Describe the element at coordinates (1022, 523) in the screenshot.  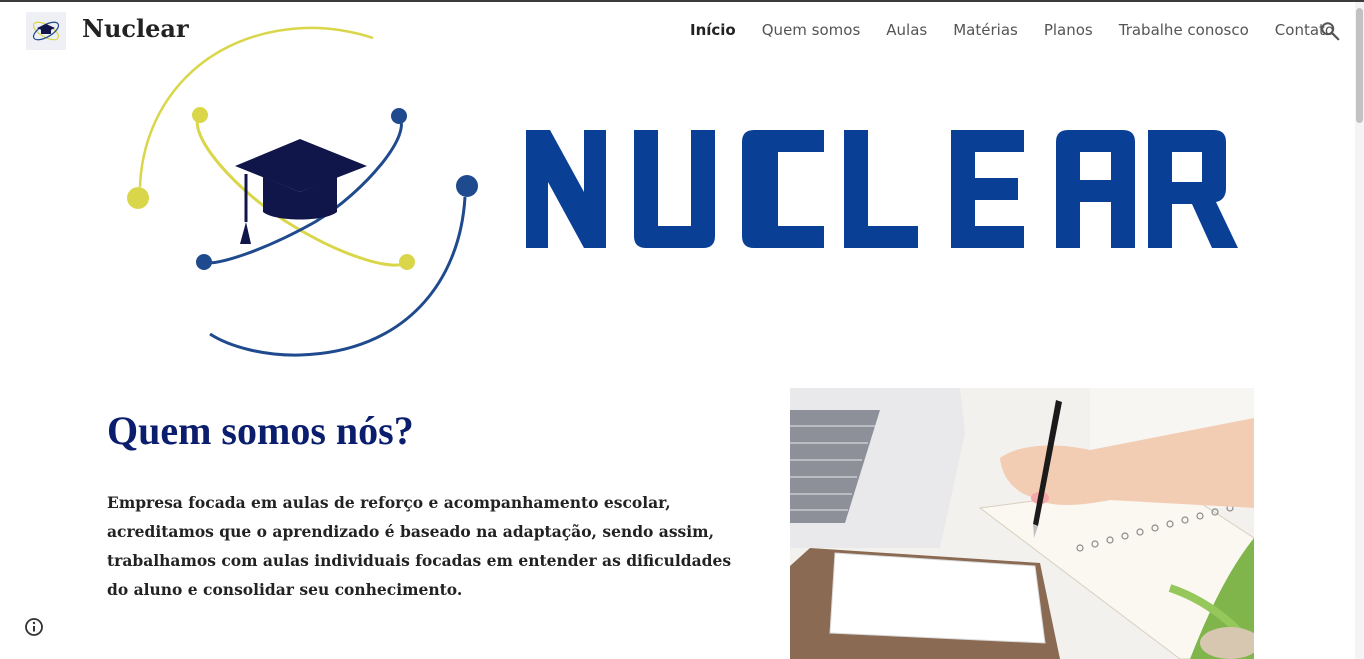
I see `study-desk-photo` at that location.